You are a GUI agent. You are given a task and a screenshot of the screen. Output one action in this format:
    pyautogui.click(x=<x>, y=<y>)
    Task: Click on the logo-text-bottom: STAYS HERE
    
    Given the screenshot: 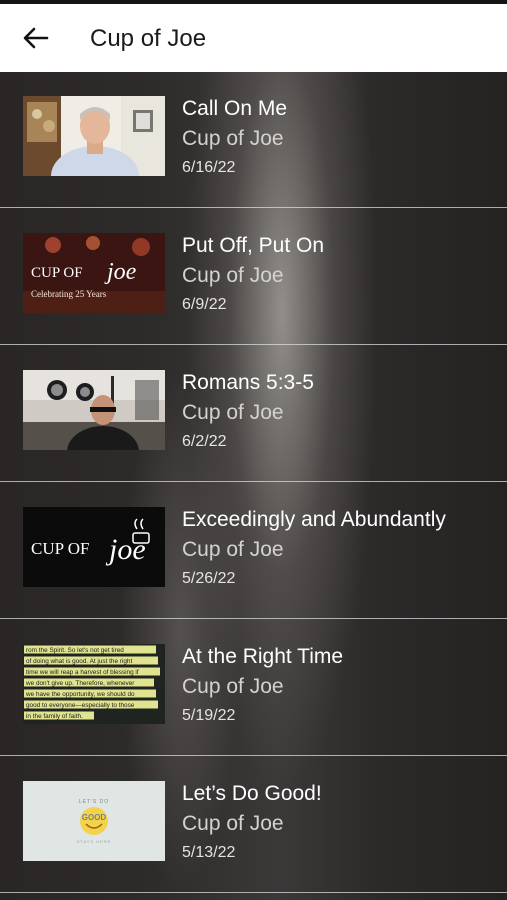 What is the action you would take?
    pyautogui.click(x=94, y=841)
    